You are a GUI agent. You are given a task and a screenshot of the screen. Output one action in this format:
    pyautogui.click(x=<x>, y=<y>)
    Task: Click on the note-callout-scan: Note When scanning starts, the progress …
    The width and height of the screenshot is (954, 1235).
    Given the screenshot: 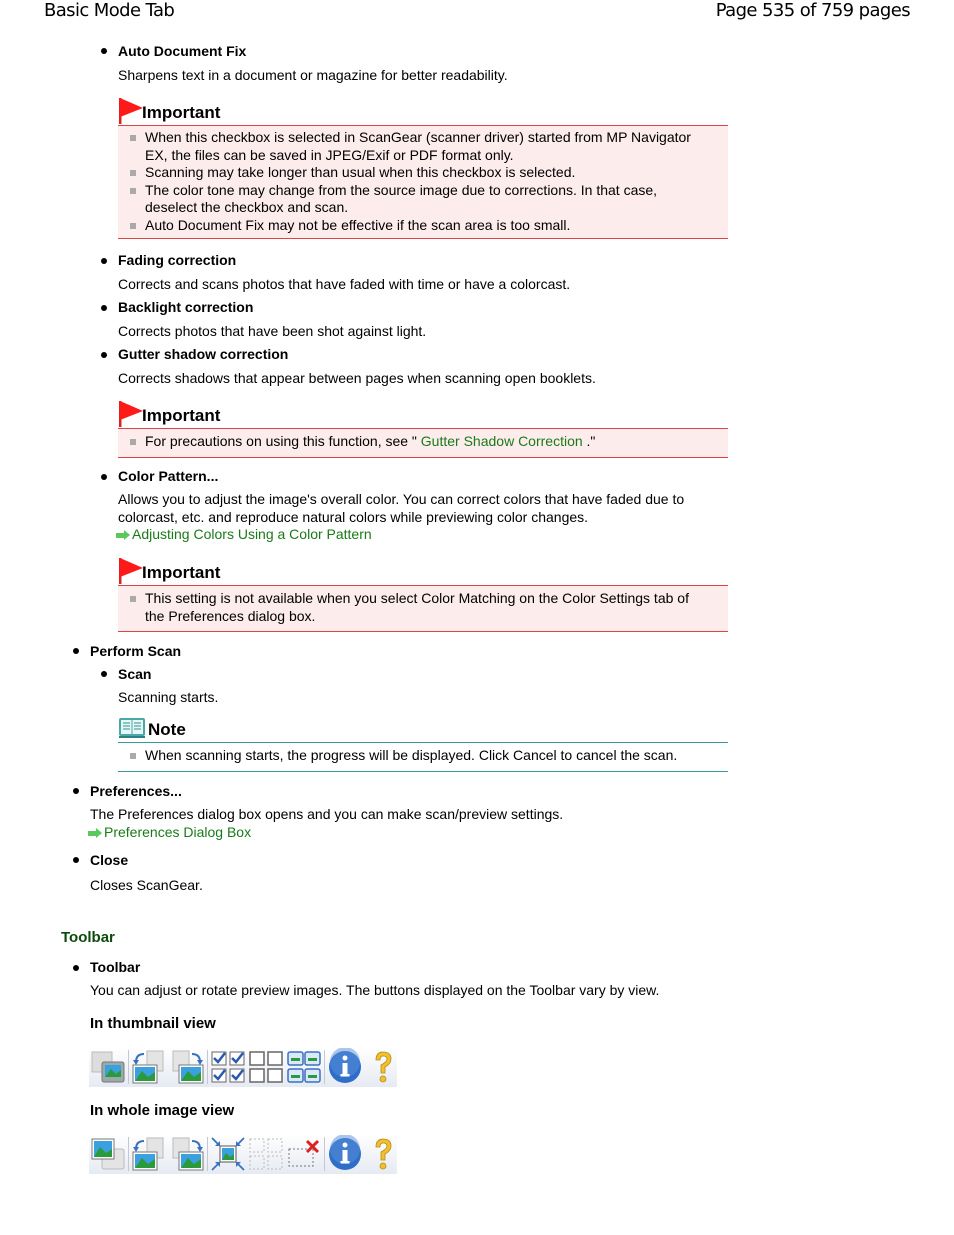 What is the action you would take?
    pyautogui.click(x=423, y=744)
    